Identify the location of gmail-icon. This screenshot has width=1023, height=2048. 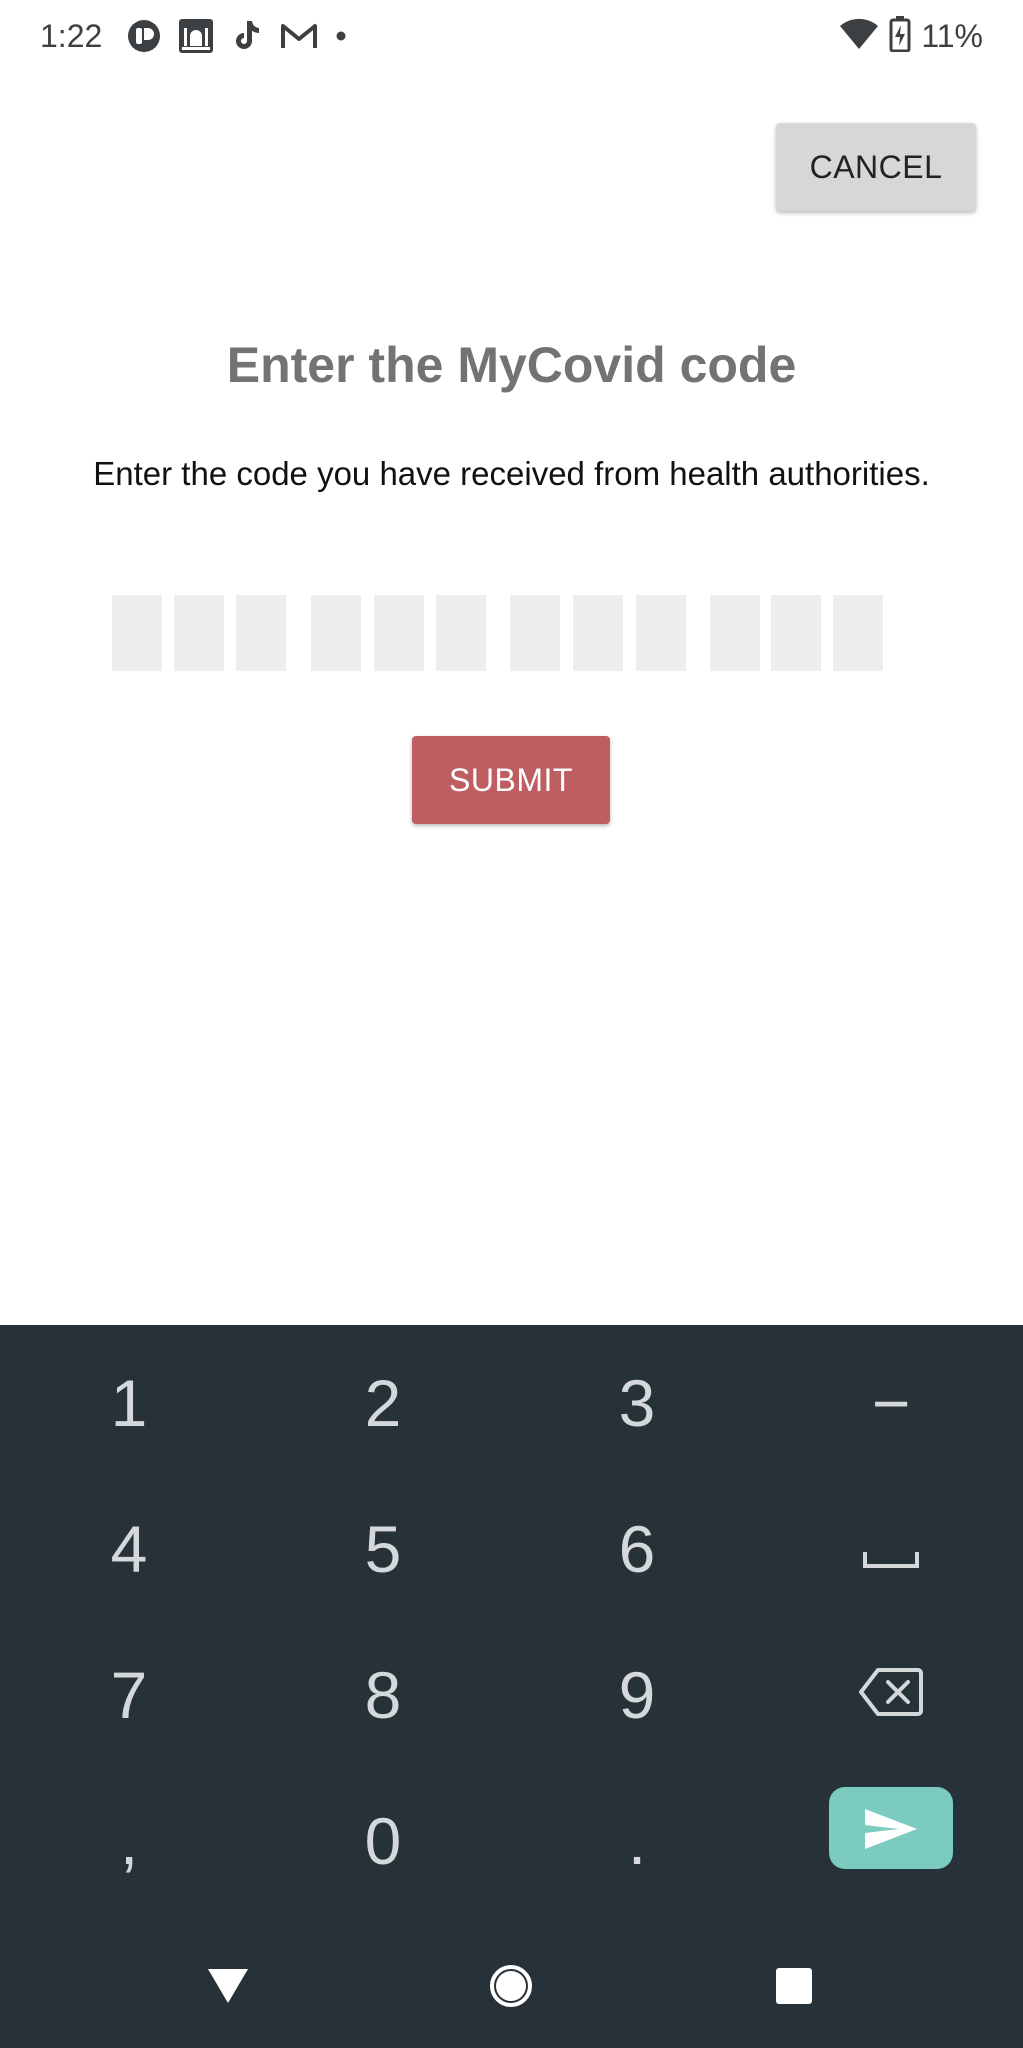
(299, 36).